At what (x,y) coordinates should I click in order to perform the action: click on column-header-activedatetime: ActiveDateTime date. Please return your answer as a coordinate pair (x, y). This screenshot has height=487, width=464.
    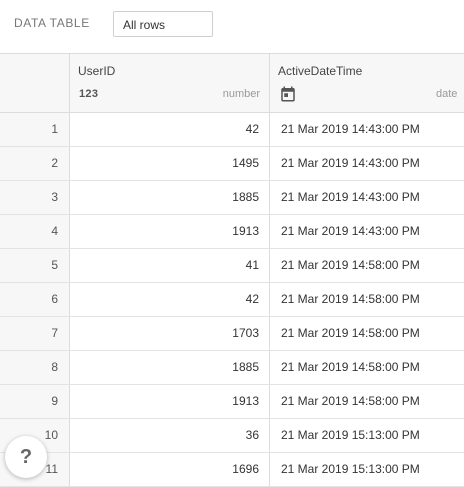
    Looking at the image, I should click on (367, 83).